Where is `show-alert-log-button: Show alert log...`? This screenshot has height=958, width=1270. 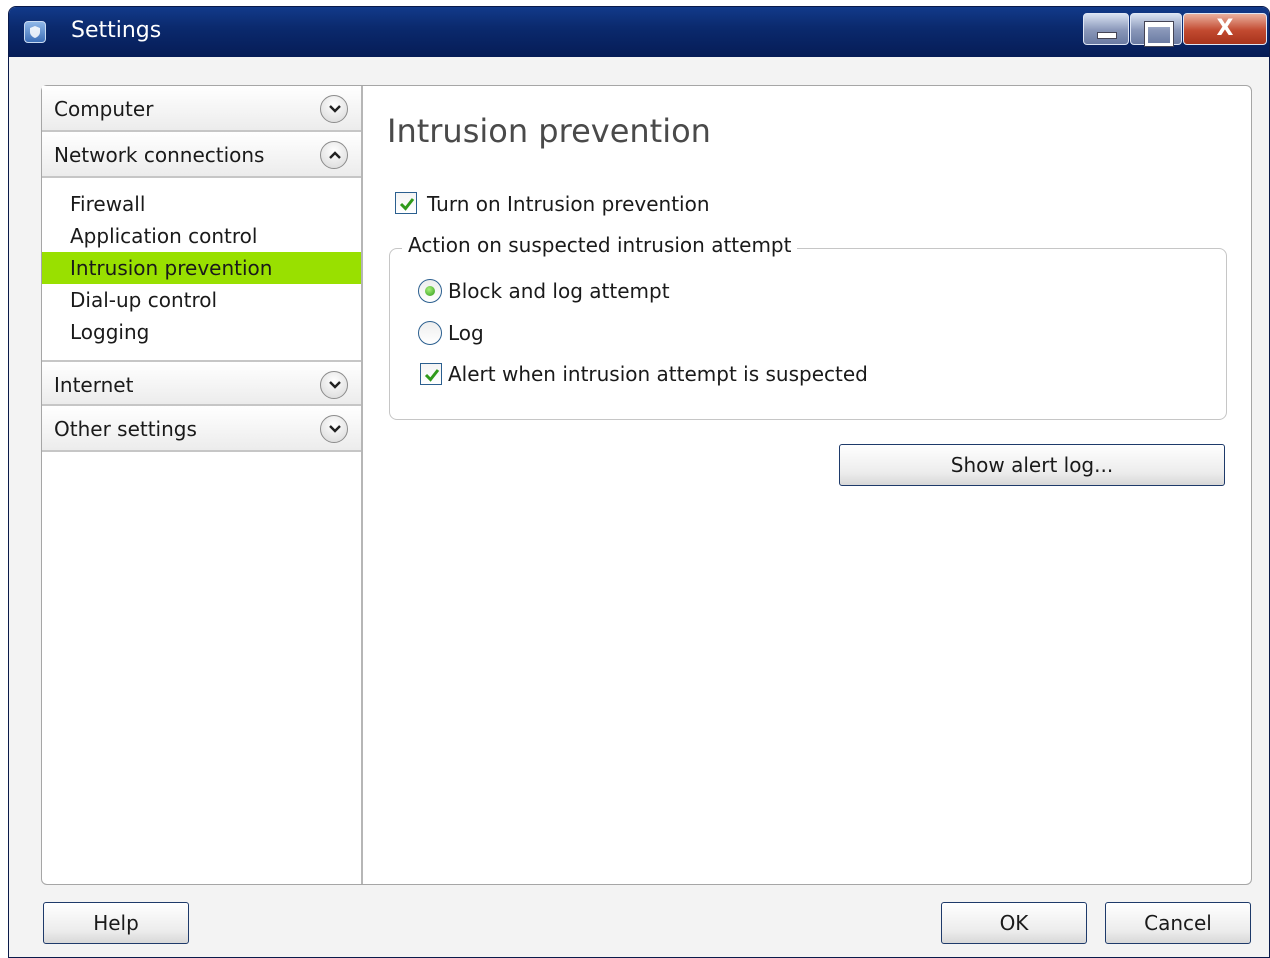
show-alert-log-button: Show alert log... is located at coordinates (1032, 465).